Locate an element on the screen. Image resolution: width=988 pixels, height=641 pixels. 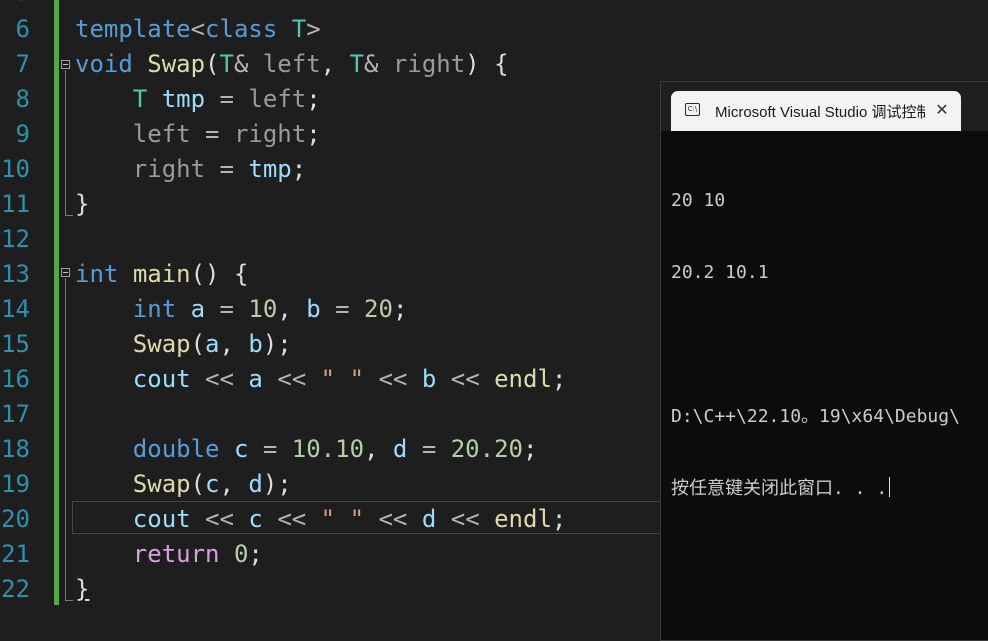
close-icon: ✕ is located at coordinates (942, 110).